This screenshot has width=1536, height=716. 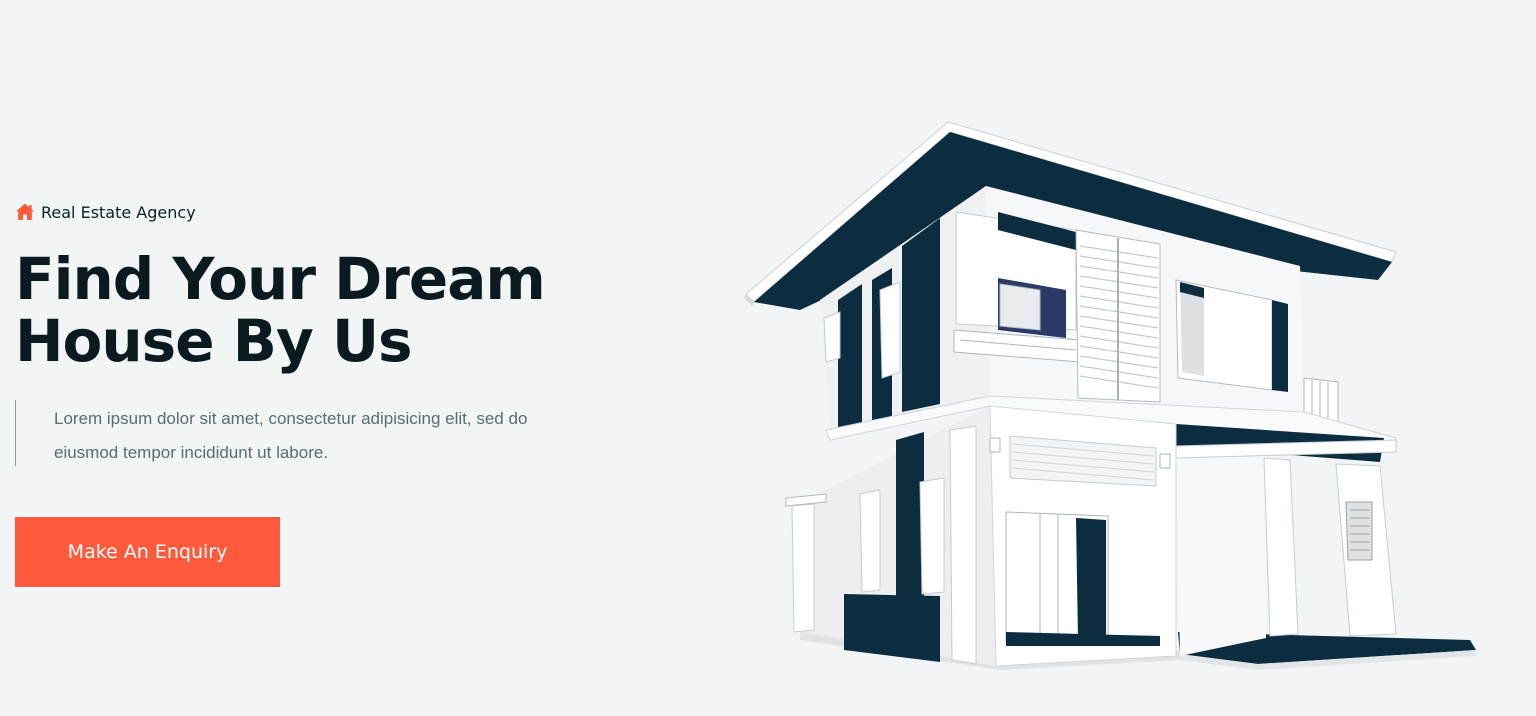 What do you see at coordinates (118, 212) in the screenshot?
I see `eyebrow-text: Real Estate Agency` at bounding box center [118, 212].